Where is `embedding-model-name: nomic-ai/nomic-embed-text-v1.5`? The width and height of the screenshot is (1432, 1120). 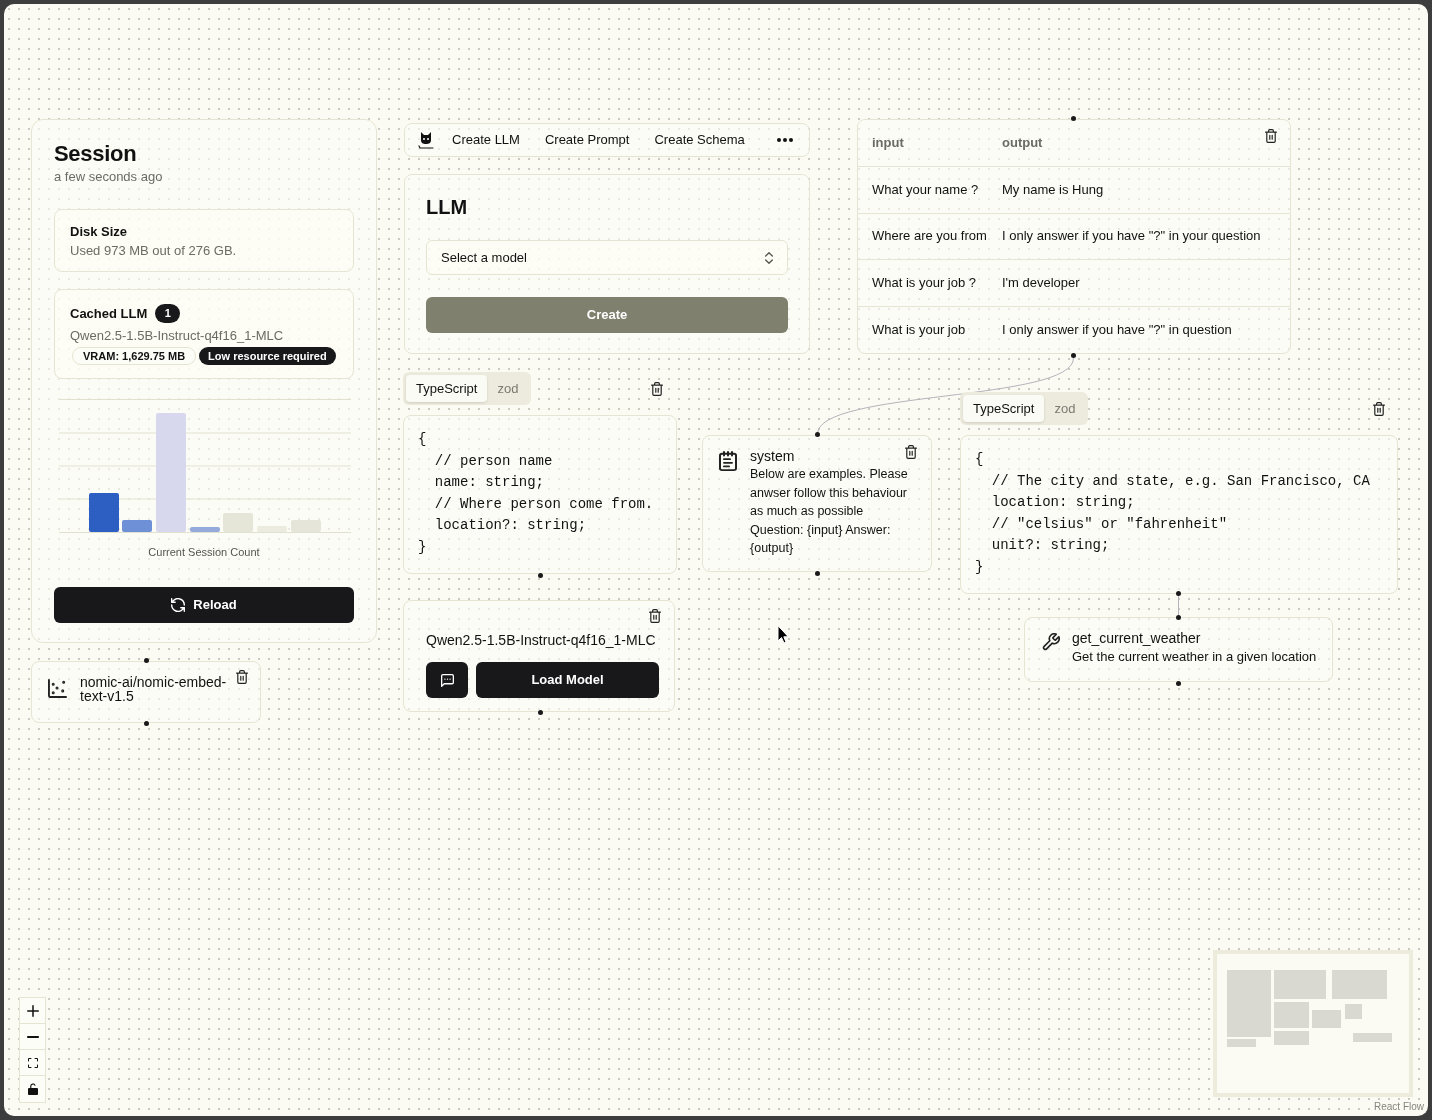
embedding-model-name: nomic-ai/nomic-embed-text-v1.5 is located at coordinates (154, 689).